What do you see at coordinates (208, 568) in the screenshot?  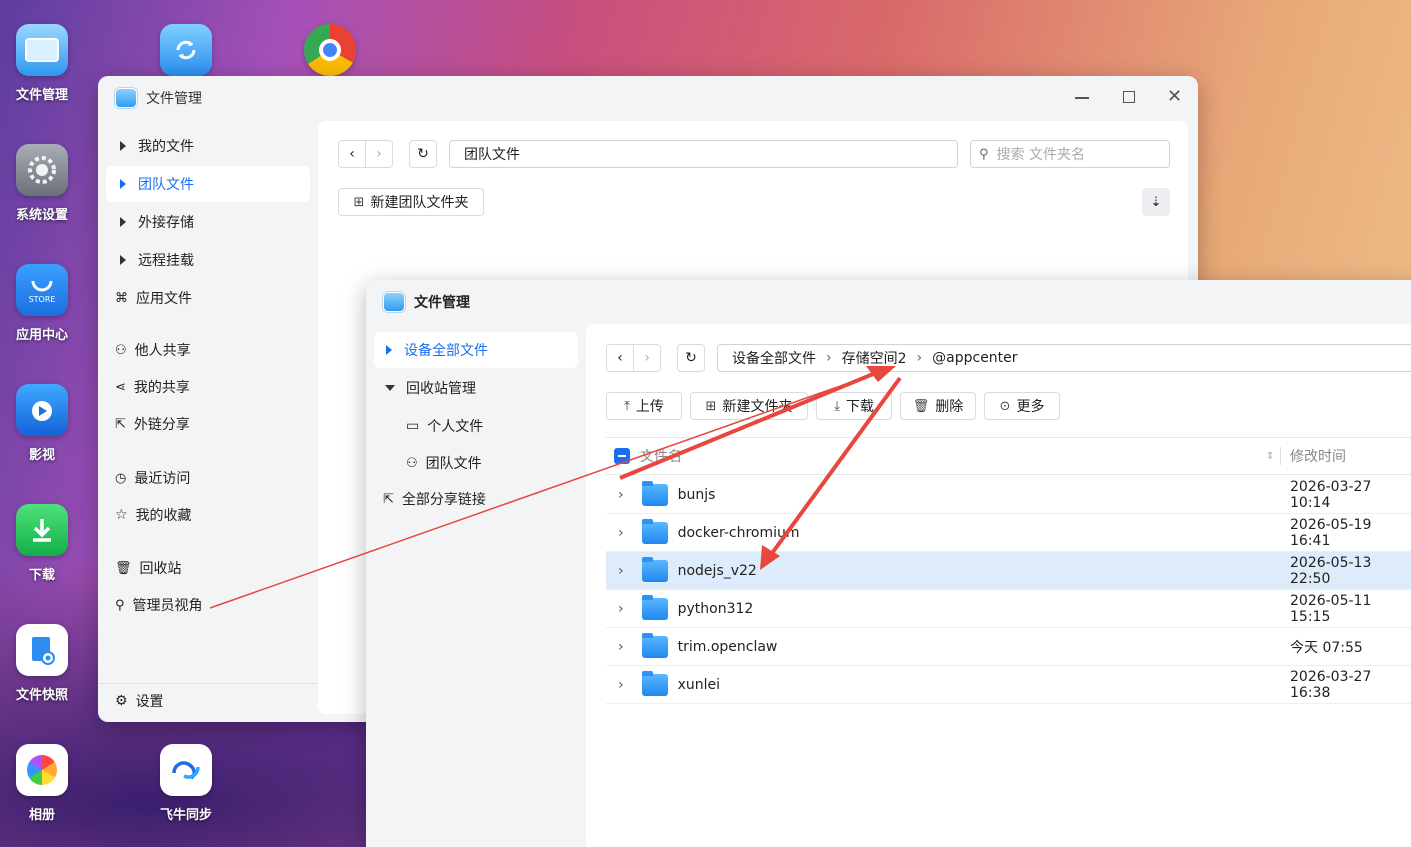 I see `sidebar-item-recycle-bin: 🗑︎ 回收站` at bounding box center [208, 568].